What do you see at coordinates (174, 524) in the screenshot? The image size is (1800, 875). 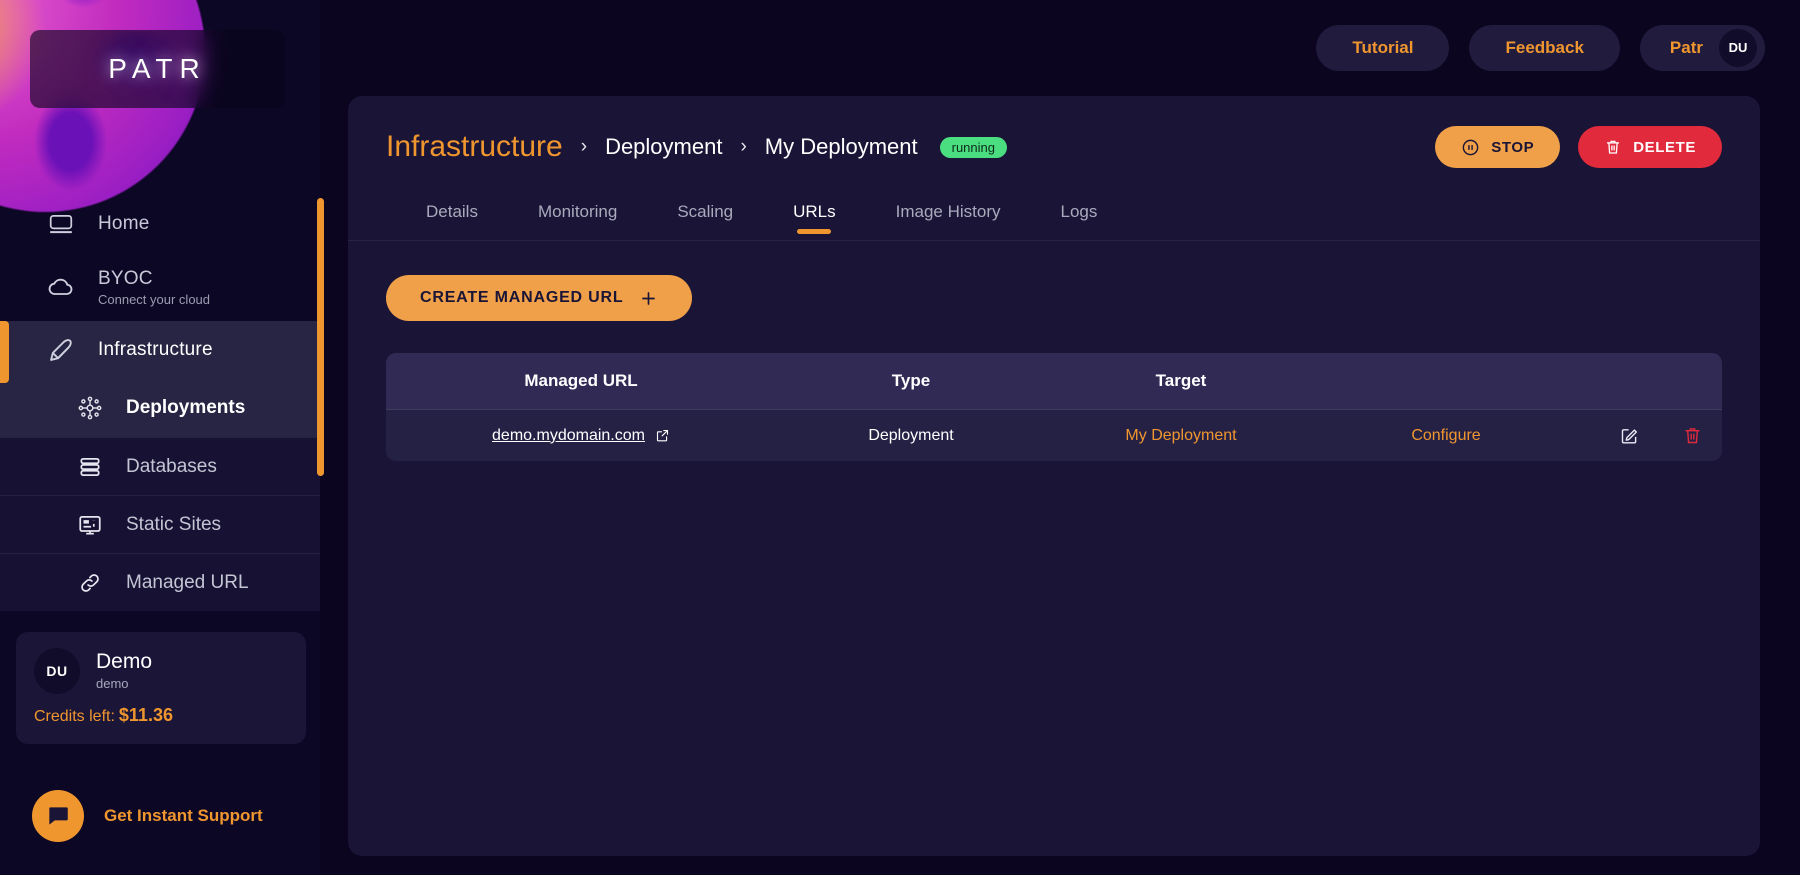 I see `sidebar-subitem-label: Static Sites` at bounding box center [174, 524].